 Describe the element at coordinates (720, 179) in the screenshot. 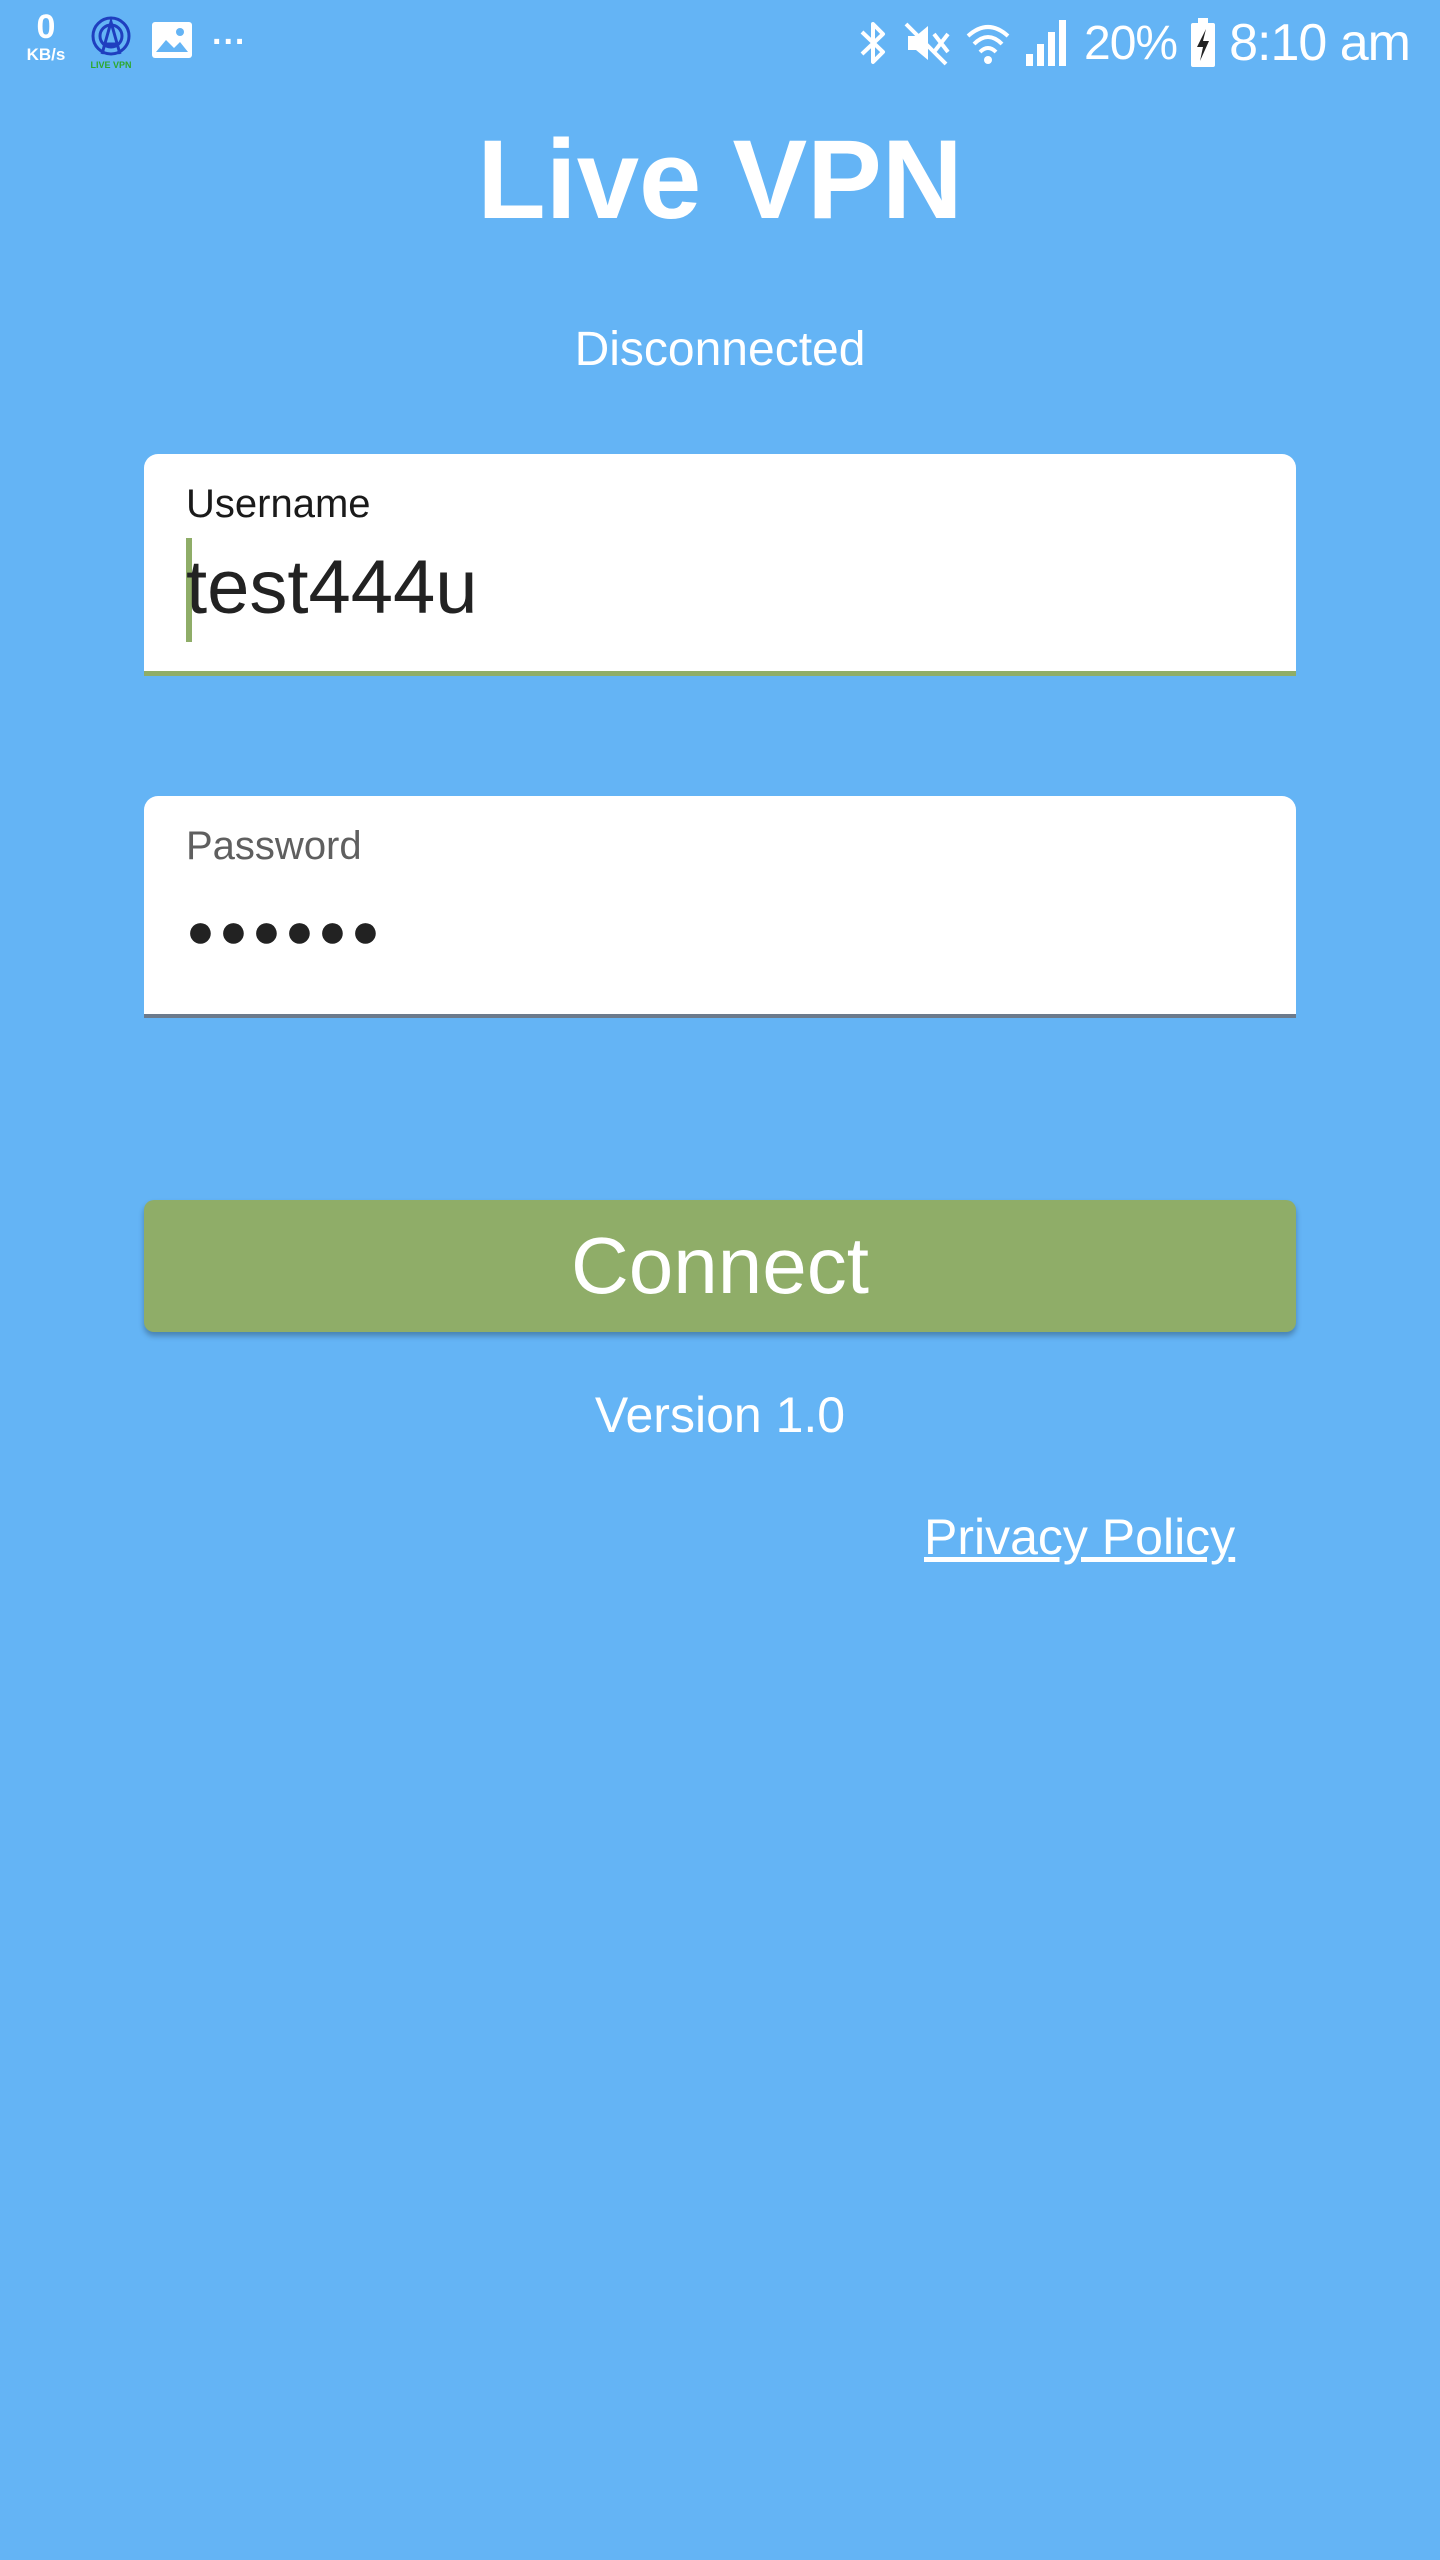

I see `app-title: Live VPN` at that location.